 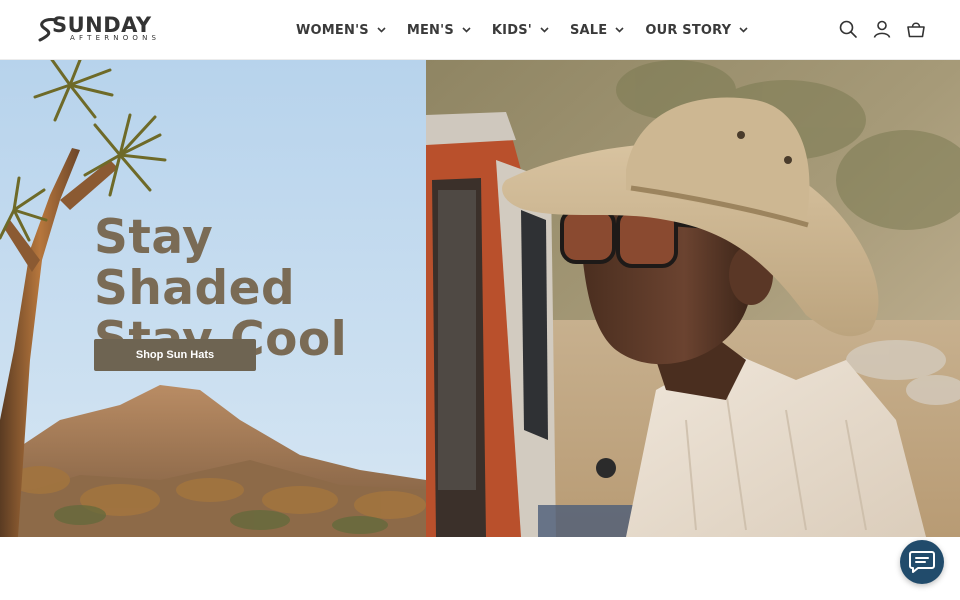 I want to click on shop-sun-hats-button: Shop Sun Hats, so click(x=175, y=355).